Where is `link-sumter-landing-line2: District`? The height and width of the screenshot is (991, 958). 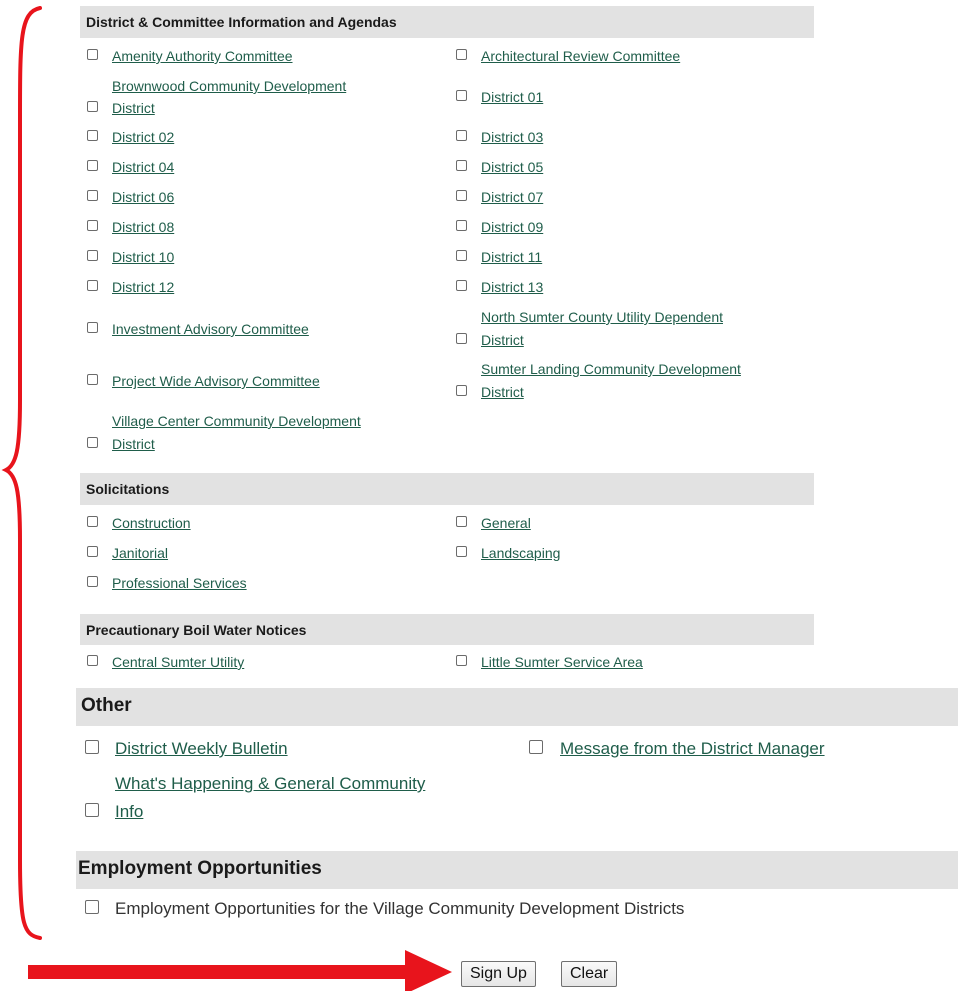 link-sumter-landing-line2: District is located at coordinates (502, 392).